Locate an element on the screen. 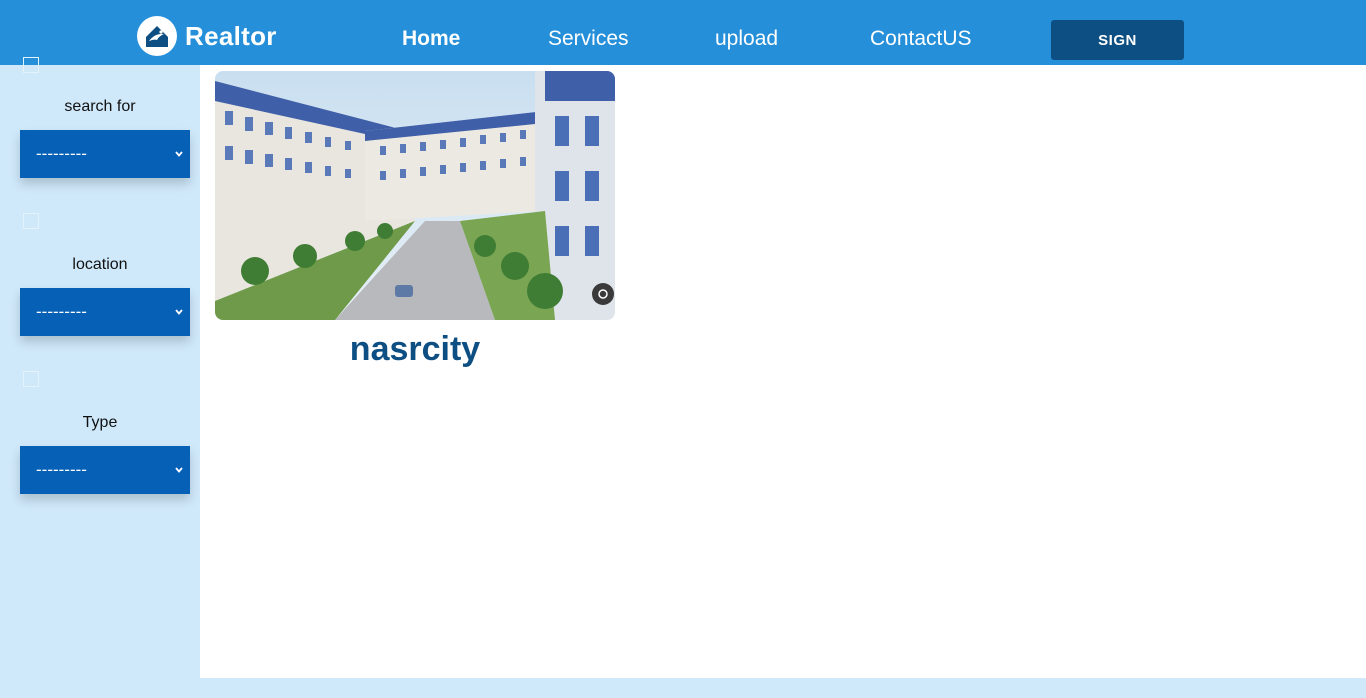  house-bird-logo-icon is located at coordinates (157, 36).